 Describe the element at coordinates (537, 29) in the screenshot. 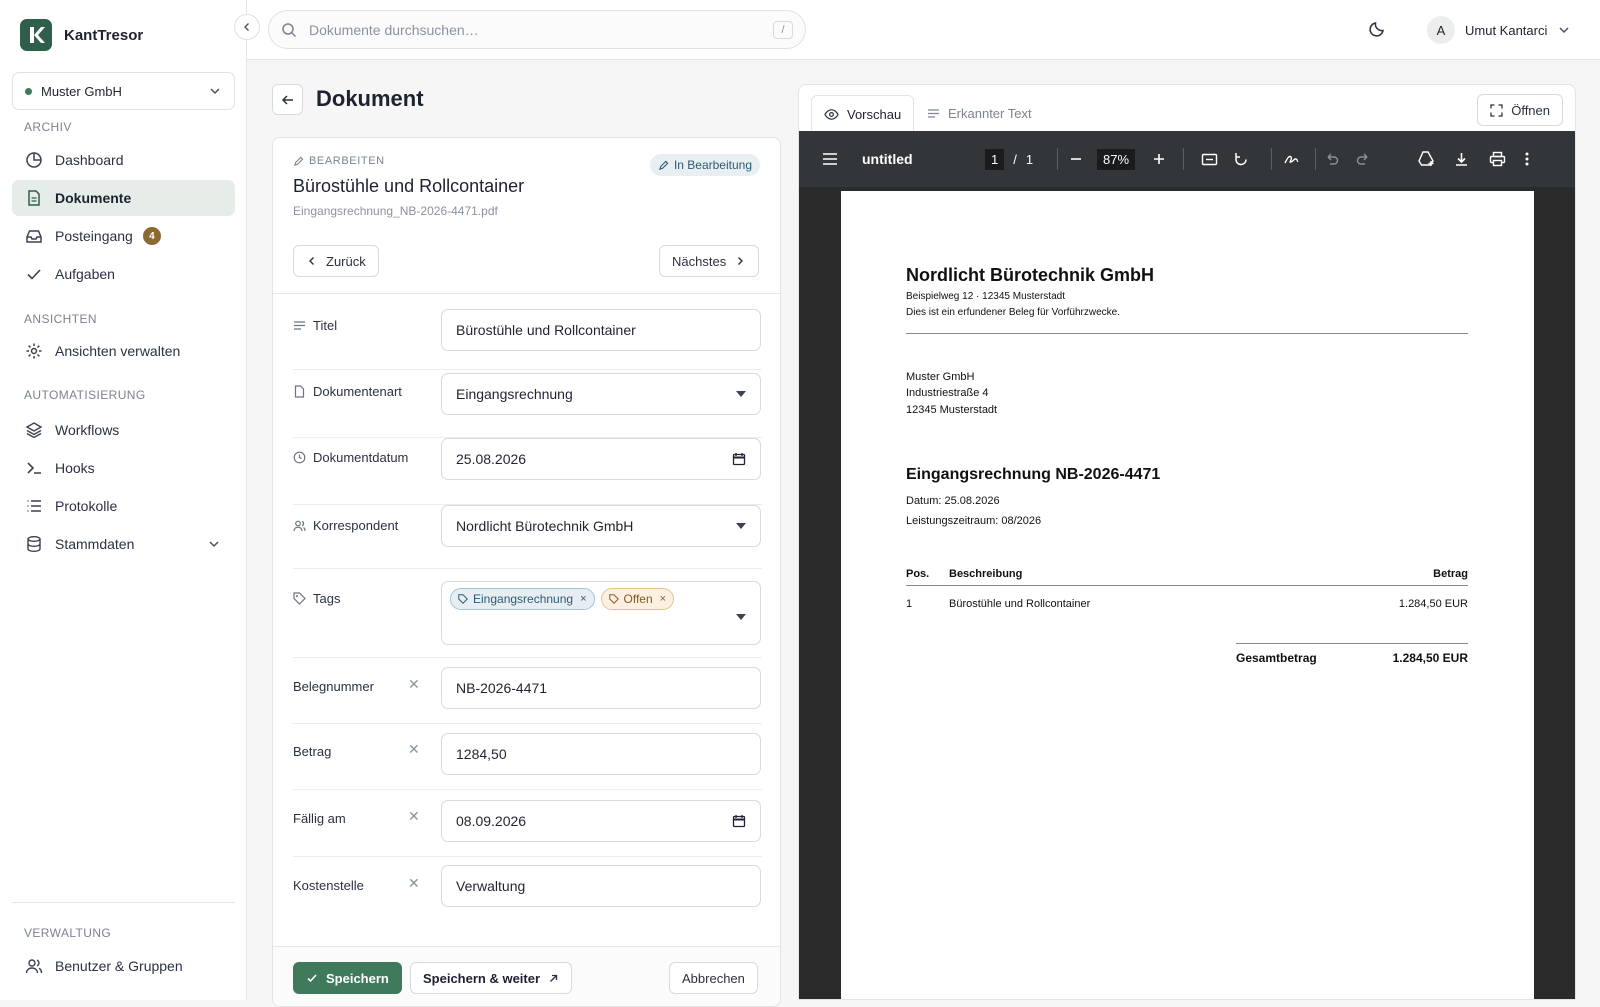

I see `search-input: Dokumente durchsuchen… /` at that location.